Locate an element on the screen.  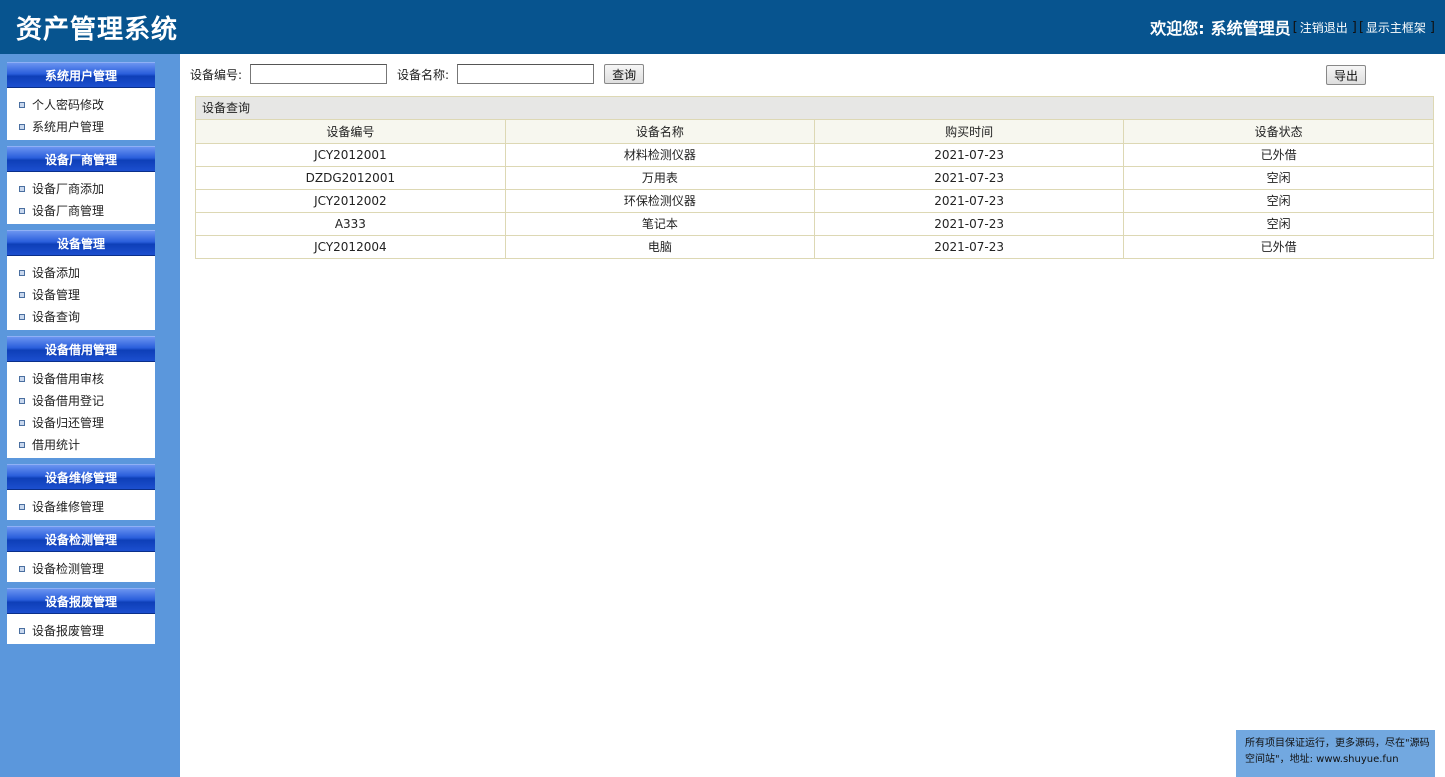
column-header: 设备编号 is located at coordinates (351, 132).